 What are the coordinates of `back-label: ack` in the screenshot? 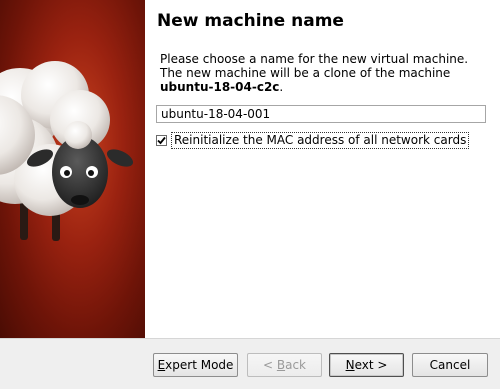 It's located at (295, 365).